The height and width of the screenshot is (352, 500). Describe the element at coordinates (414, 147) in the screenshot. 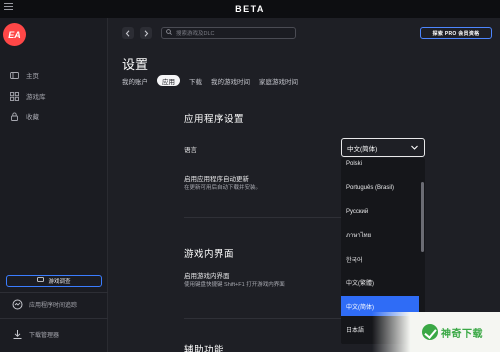

I see `chevron-down-icon` at that location.